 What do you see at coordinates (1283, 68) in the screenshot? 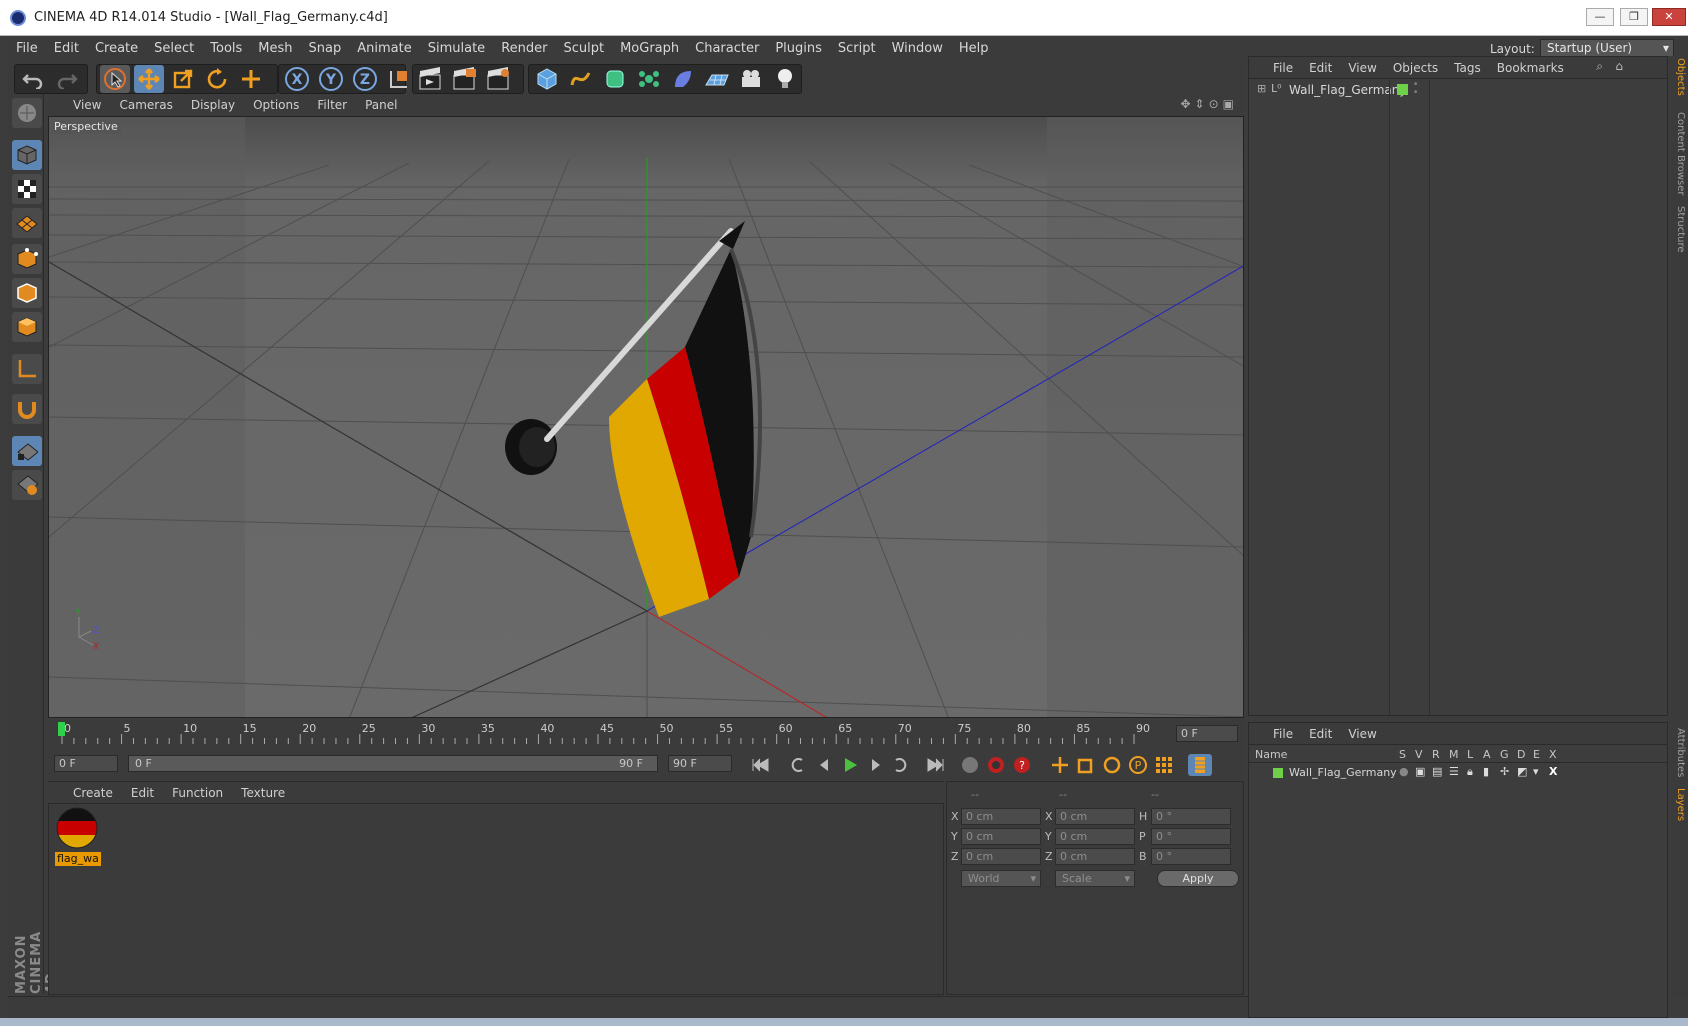
I see `object-menu-file: File` at bounding box center [1283, 68].